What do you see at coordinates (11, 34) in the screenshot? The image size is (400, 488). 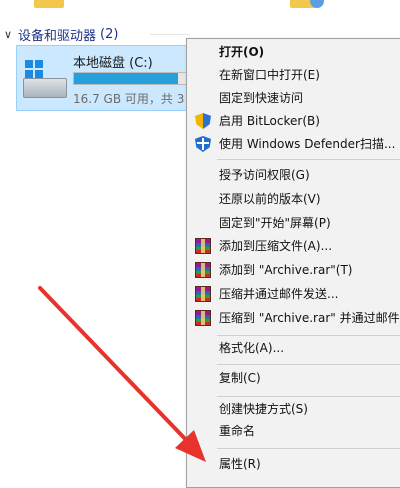 I see `chevron-down-icon: ∨` at bounding box center [11, 34].